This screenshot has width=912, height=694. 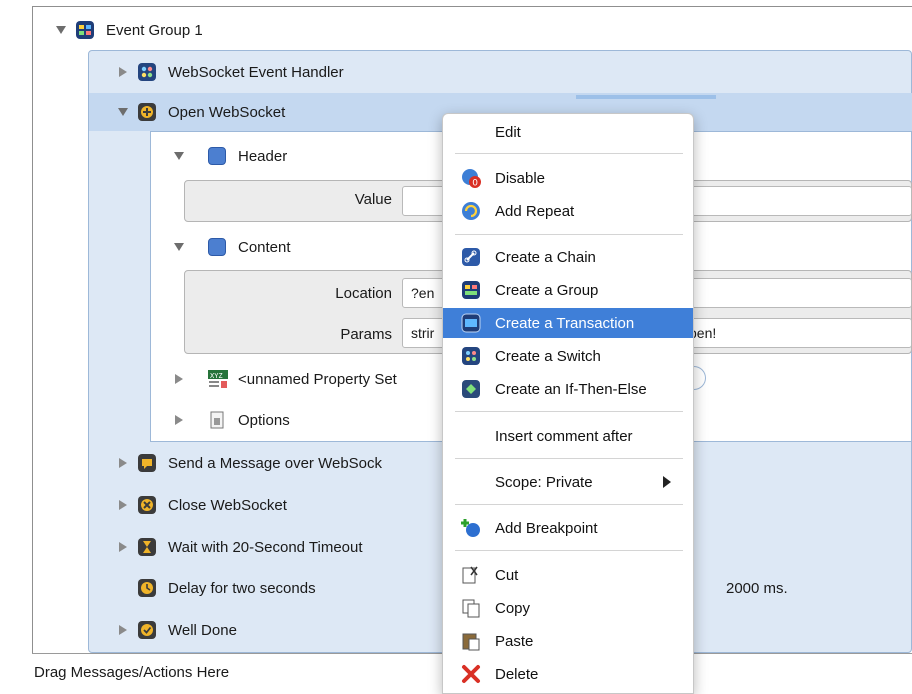 I want to click on well-done-label: Well Done, so click(x=202, y=630).